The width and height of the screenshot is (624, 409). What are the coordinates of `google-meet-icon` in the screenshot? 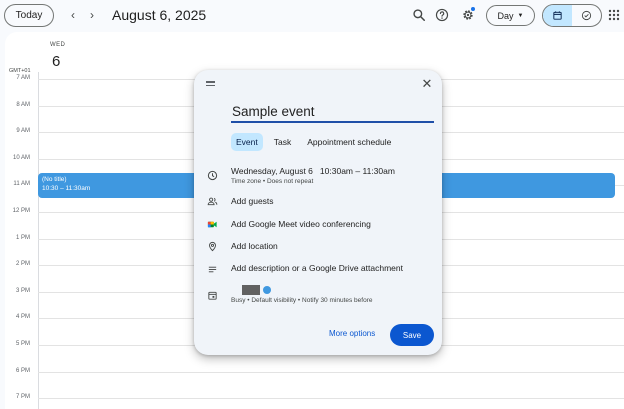 It's located at (212, 224).